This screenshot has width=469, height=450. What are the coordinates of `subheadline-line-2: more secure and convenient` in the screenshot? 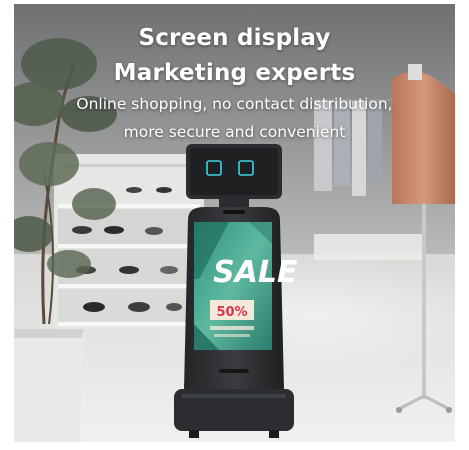 It's located at (234, 132).